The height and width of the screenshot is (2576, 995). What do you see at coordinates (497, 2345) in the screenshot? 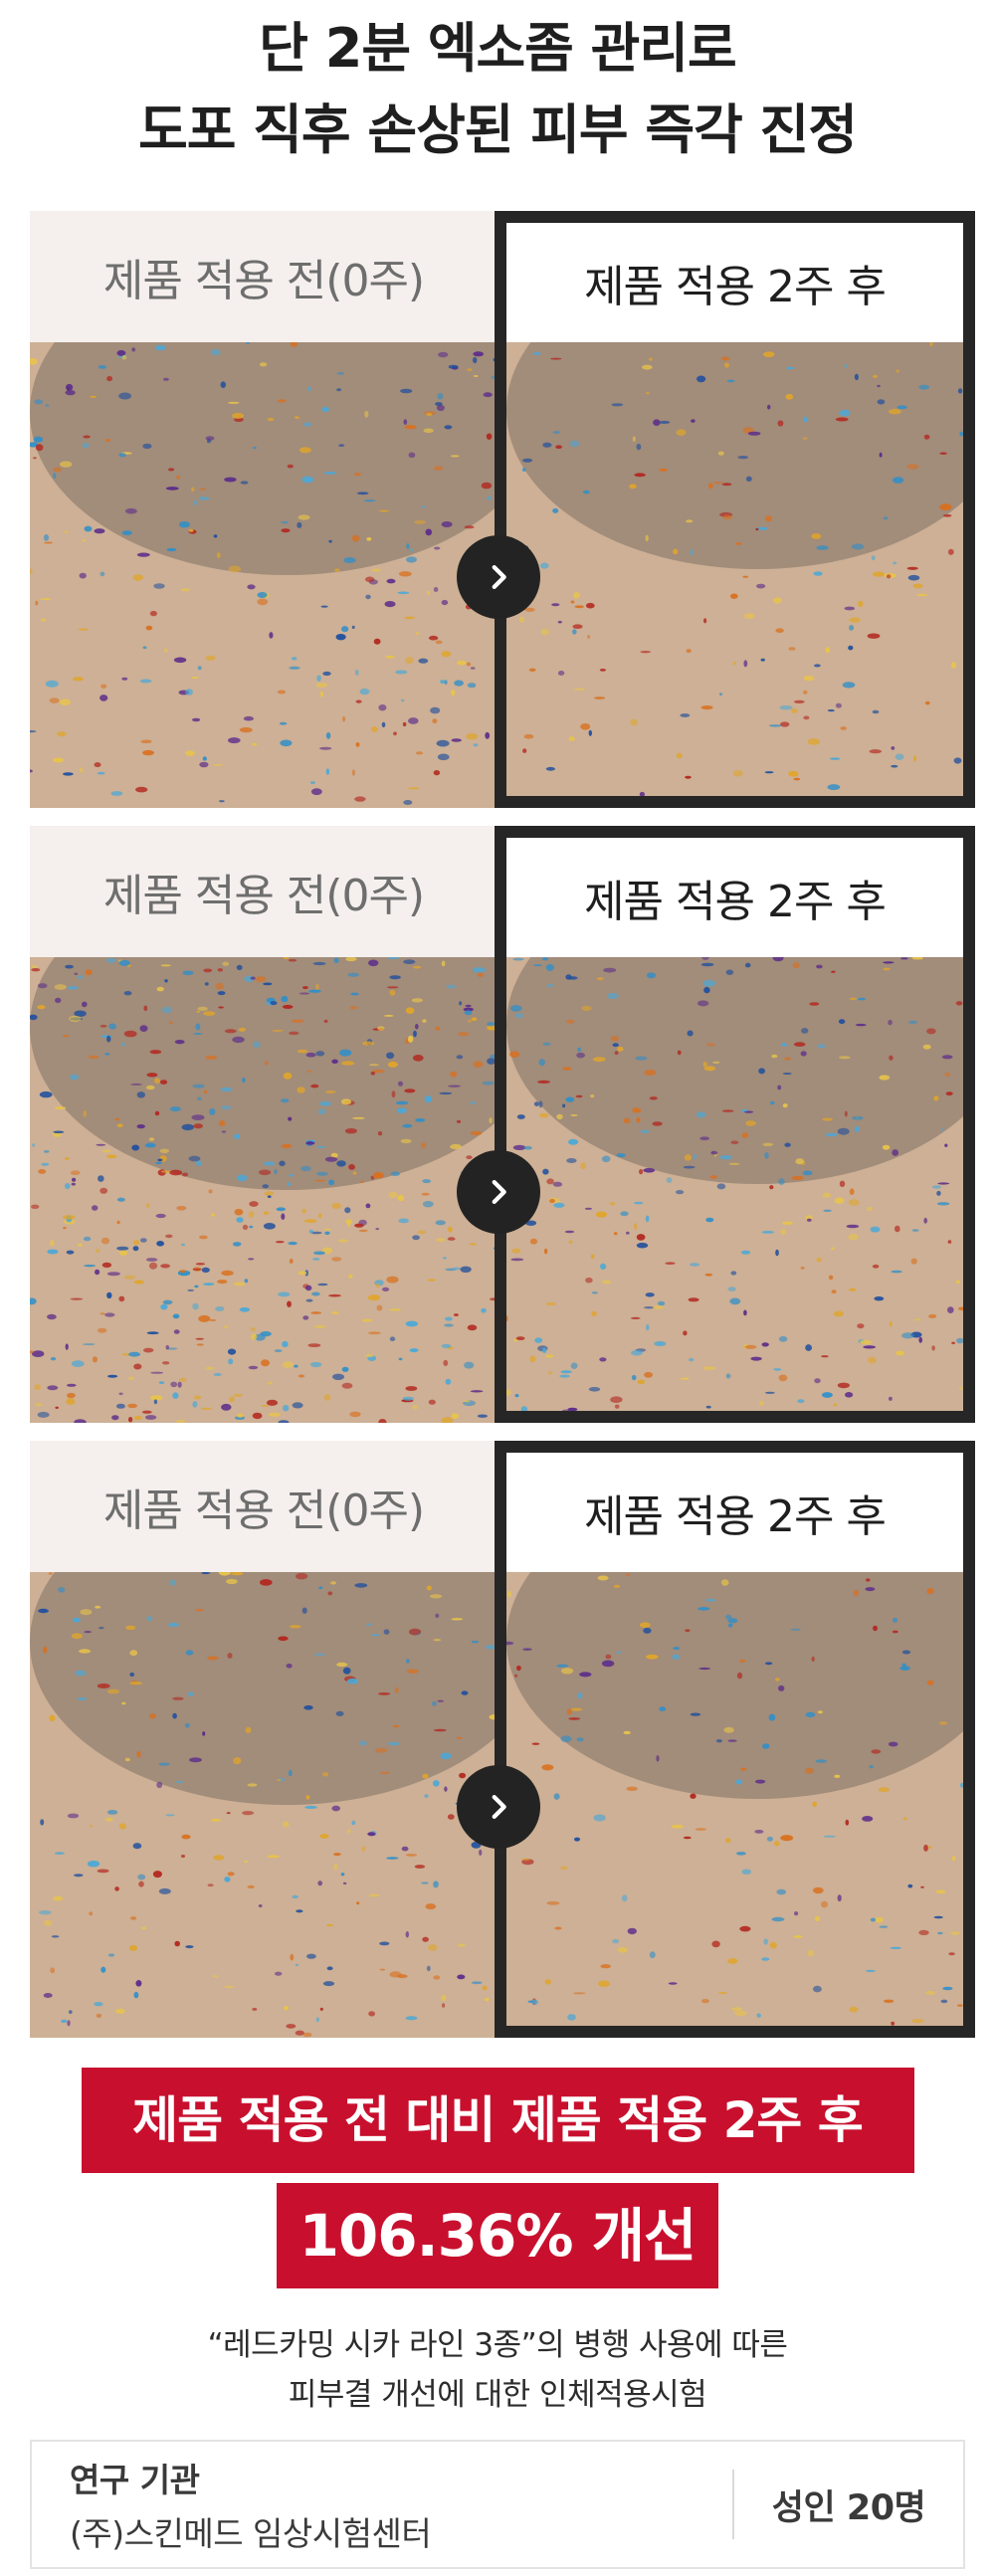
I see `test-note-line-1: “레드카밍 시카 라인 3종”의 병행 사용에 따른` at bounding box center [497, 2345].